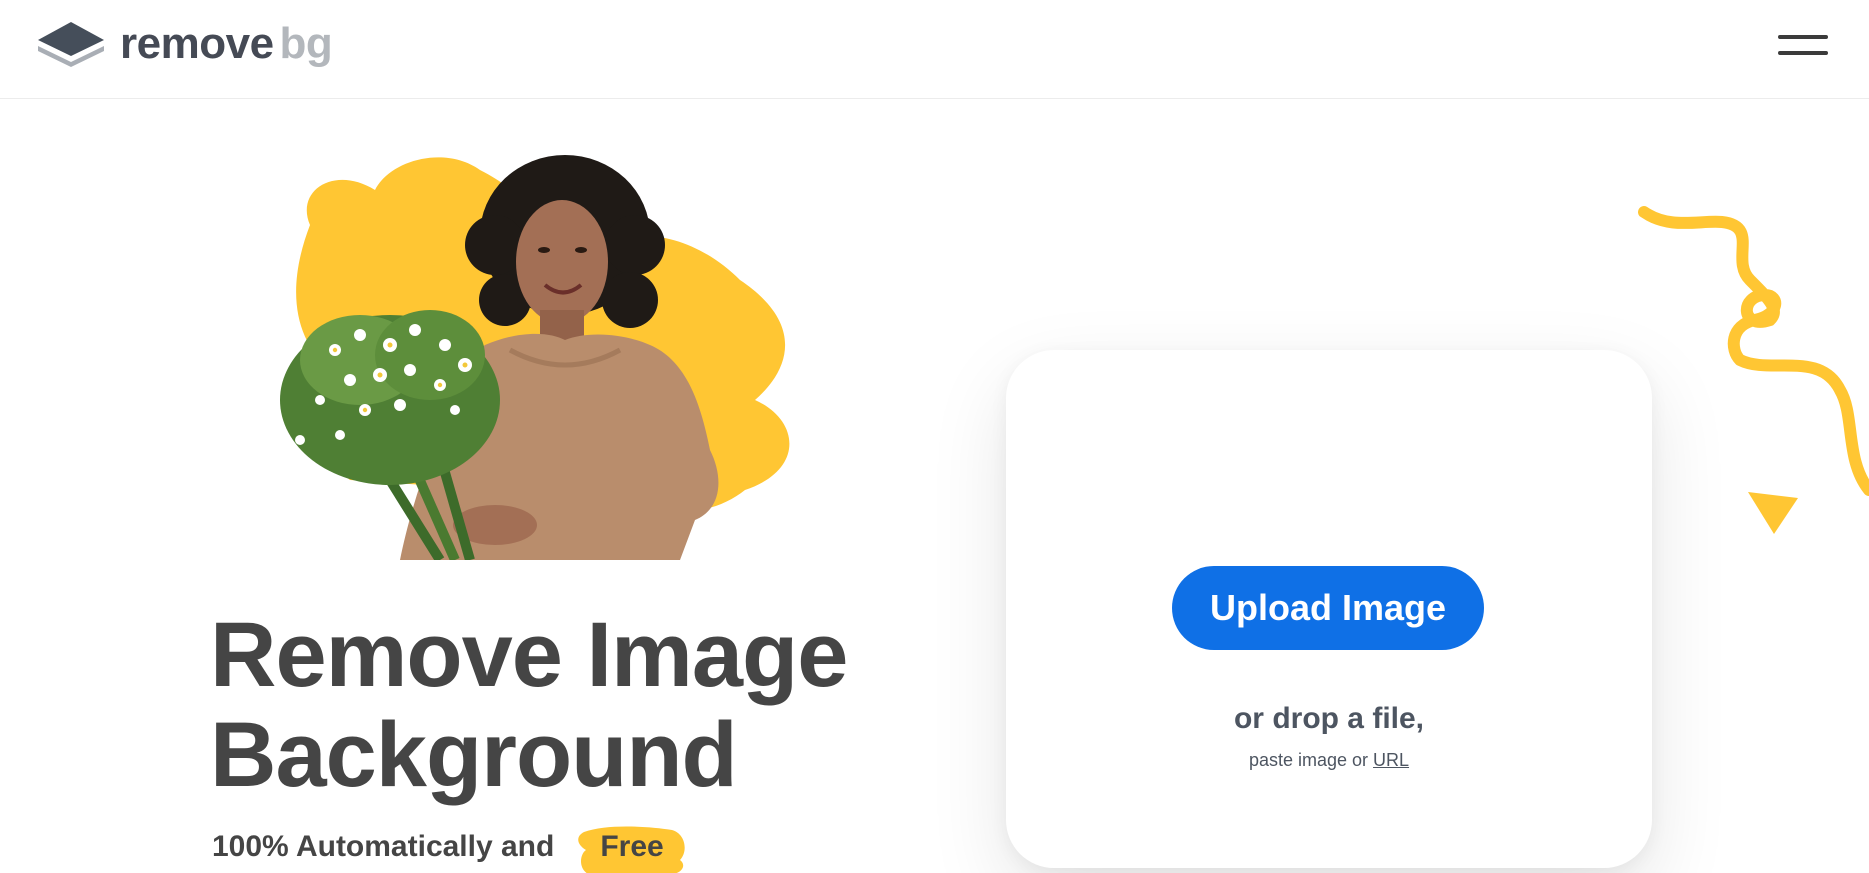  I want to click on logo-word-bg: bg, so click(306, 43).